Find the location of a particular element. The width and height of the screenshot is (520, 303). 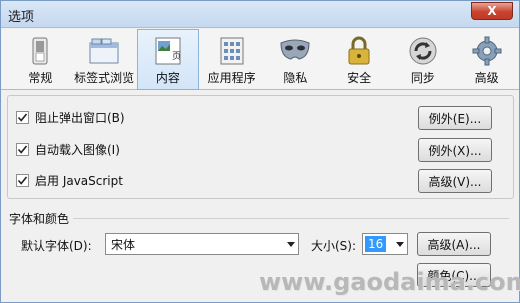

tab-label: 应用程序 is located at coordinates (231, 78).